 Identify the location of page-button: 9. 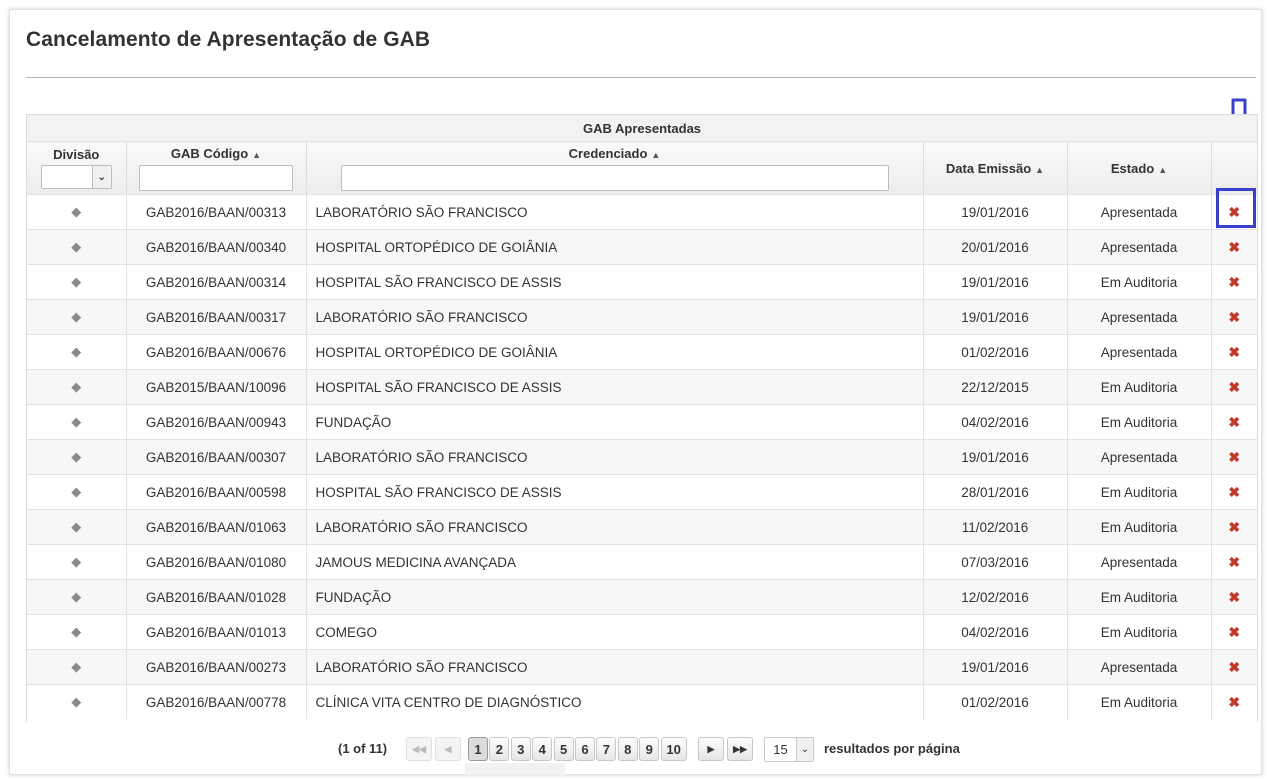
(649, 749).